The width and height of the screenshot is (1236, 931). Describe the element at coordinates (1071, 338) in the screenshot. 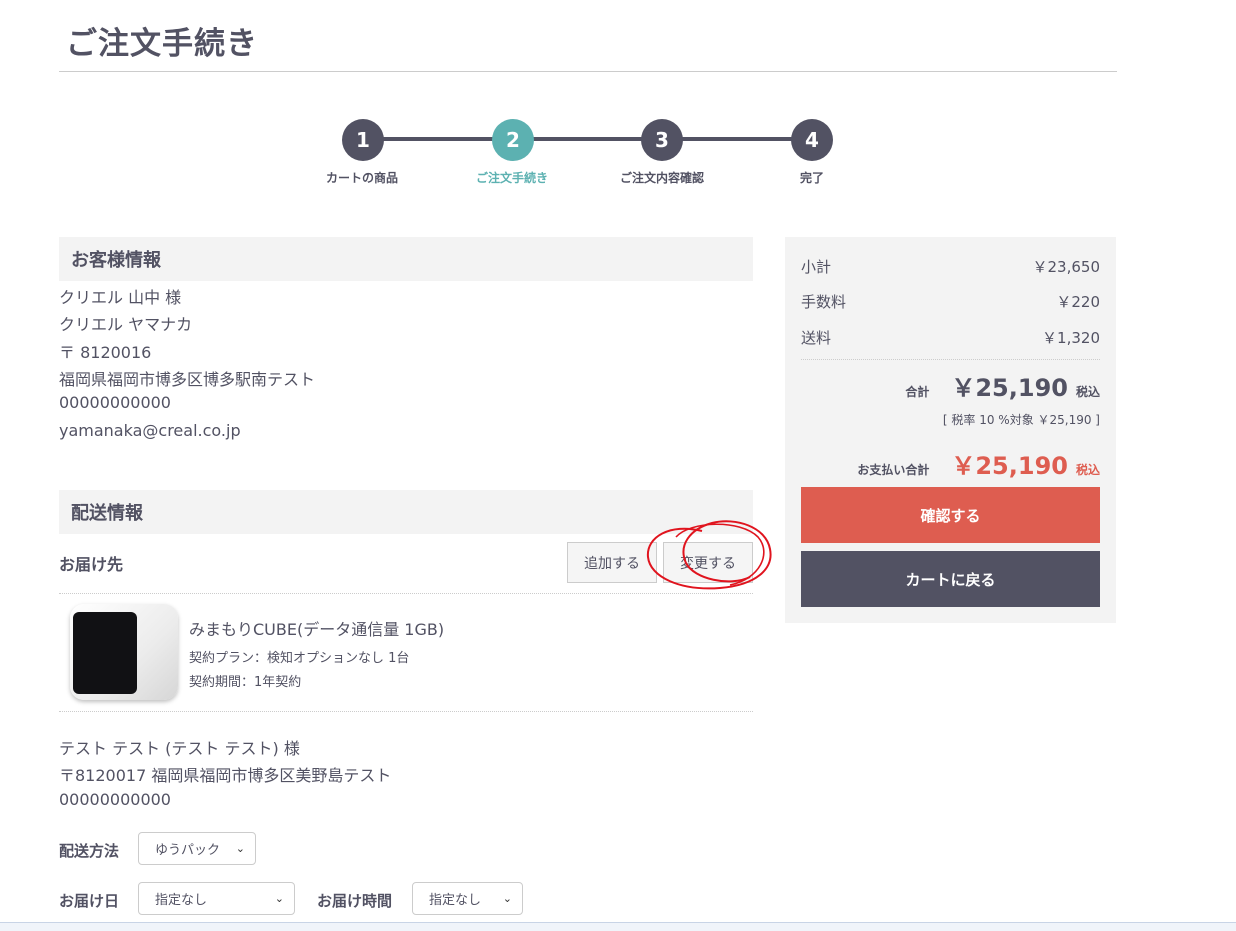

I see `shipping-fee-value: ￥1,320` at that location.